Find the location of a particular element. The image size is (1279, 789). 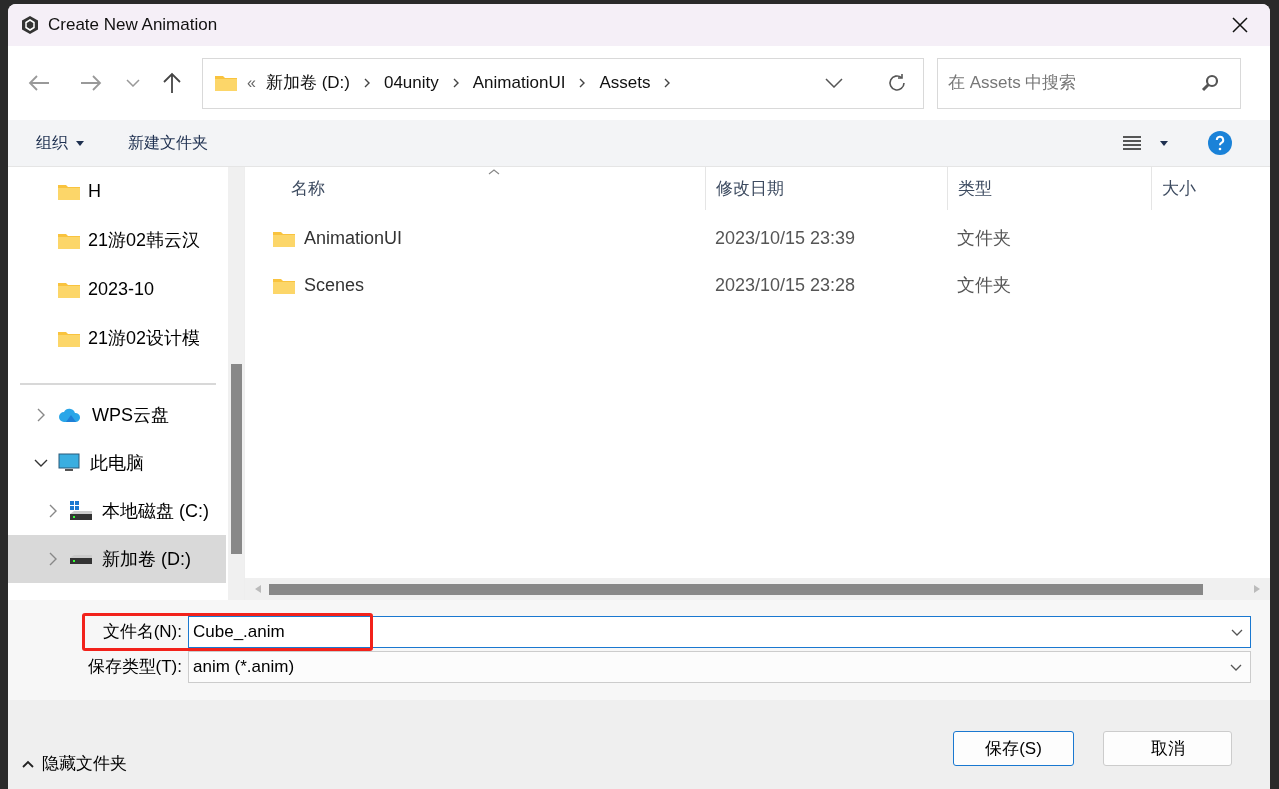

breadcrumb-segment: 新加卷 (D:) is located at coordinates (307, 83).